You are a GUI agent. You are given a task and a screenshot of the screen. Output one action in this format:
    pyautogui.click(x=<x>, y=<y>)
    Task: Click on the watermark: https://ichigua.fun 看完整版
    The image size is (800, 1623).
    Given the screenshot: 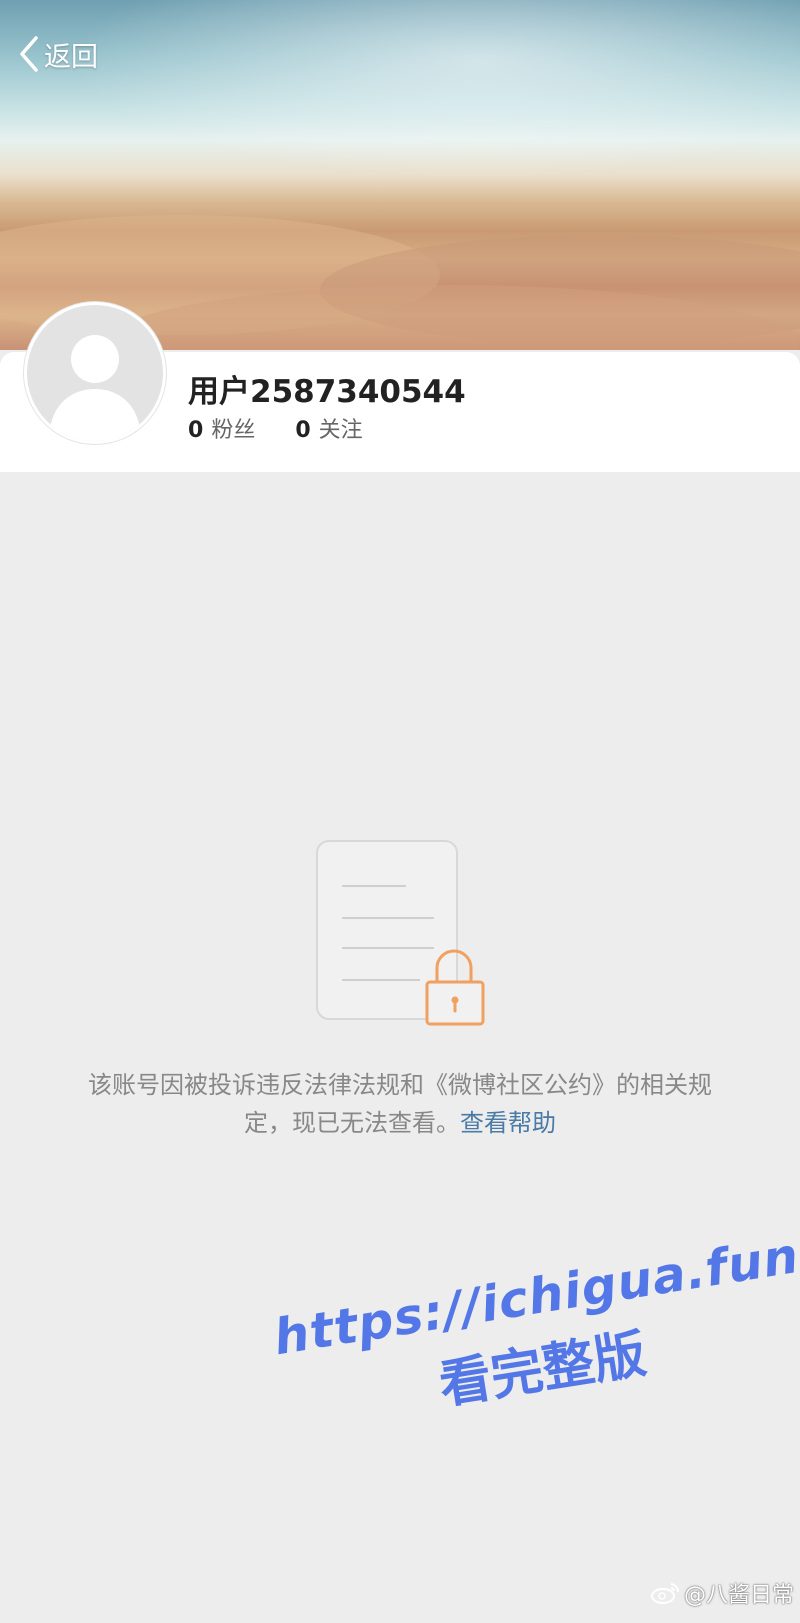 What is the action you would take?
    pyautogui.click(x=535, y=1335)
    